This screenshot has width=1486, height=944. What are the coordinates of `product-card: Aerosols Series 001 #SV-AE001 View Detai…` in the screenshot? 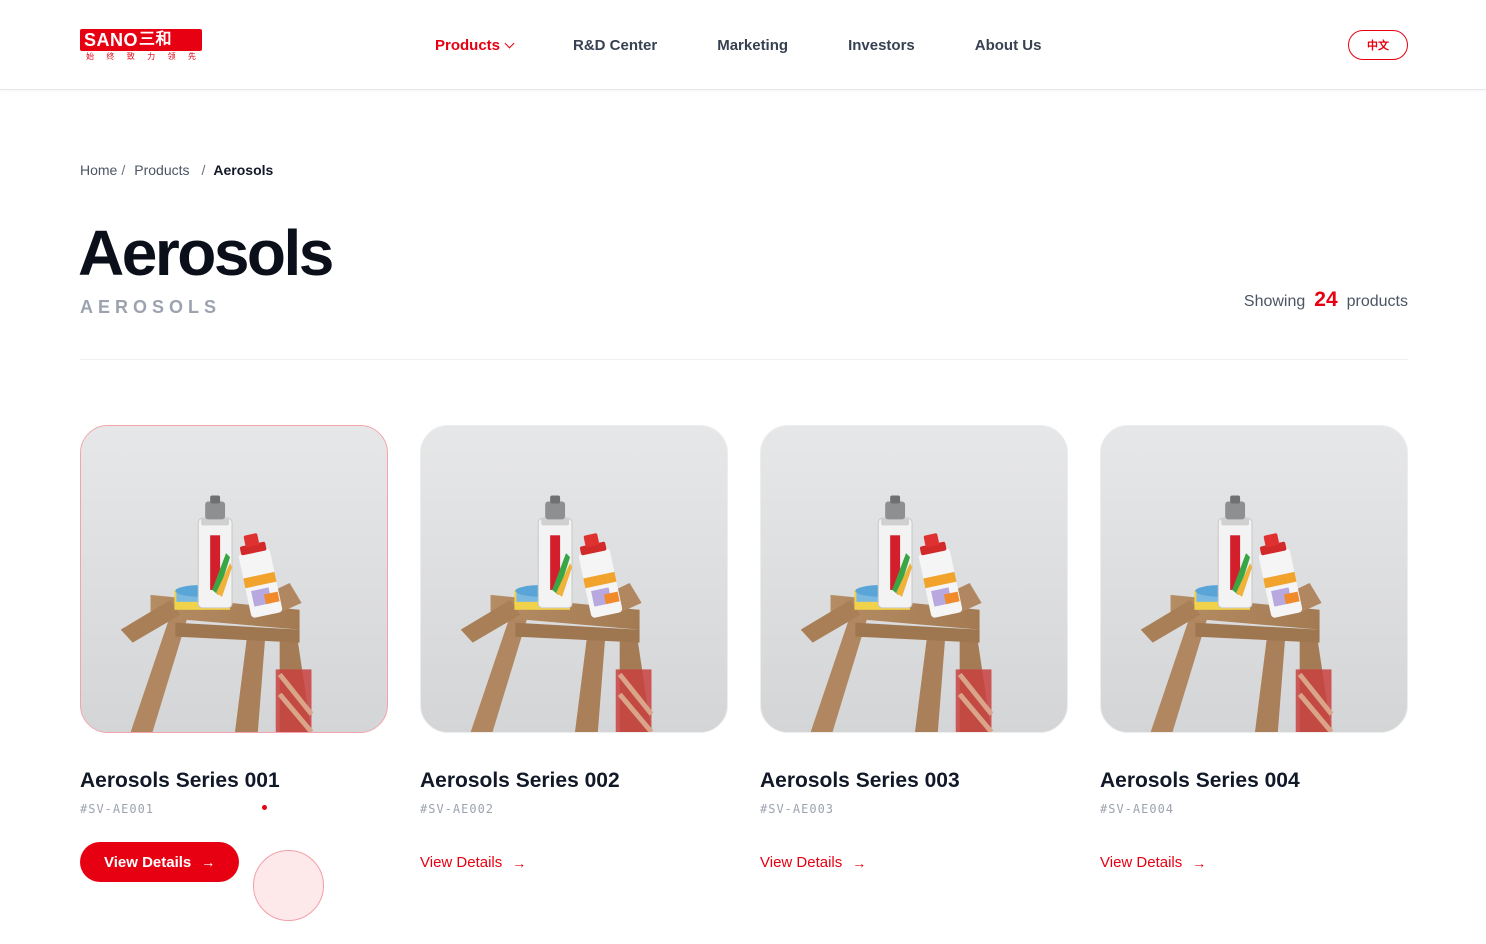 It's located at (234, 653).